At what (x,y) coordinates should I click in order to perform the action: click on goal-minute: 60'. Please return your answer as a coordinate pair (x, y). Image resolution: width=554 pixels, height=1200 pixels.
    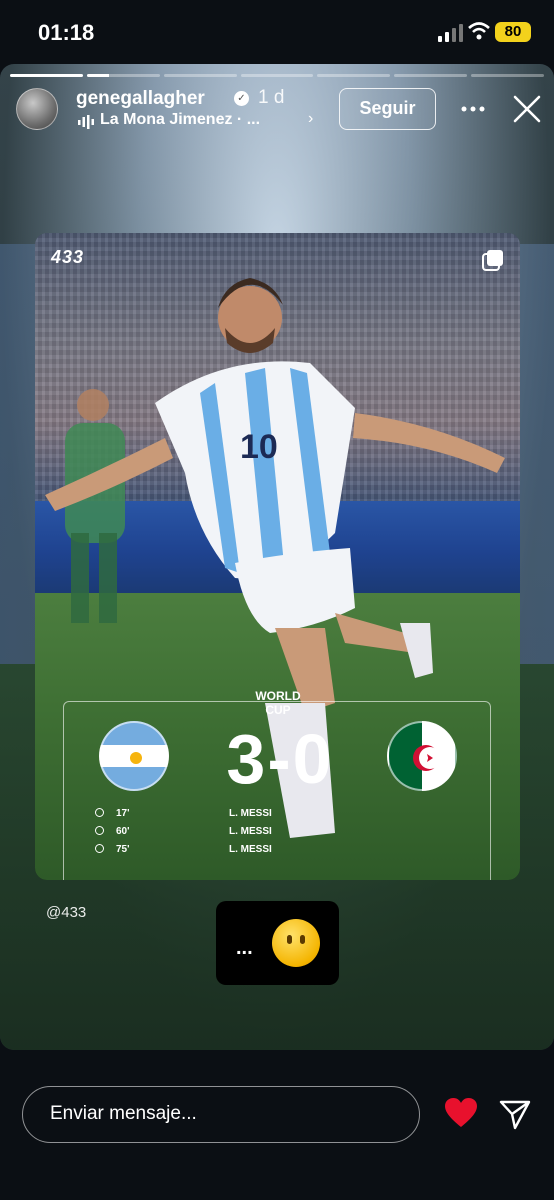
    Looking at the image, I should click on (123, 831).